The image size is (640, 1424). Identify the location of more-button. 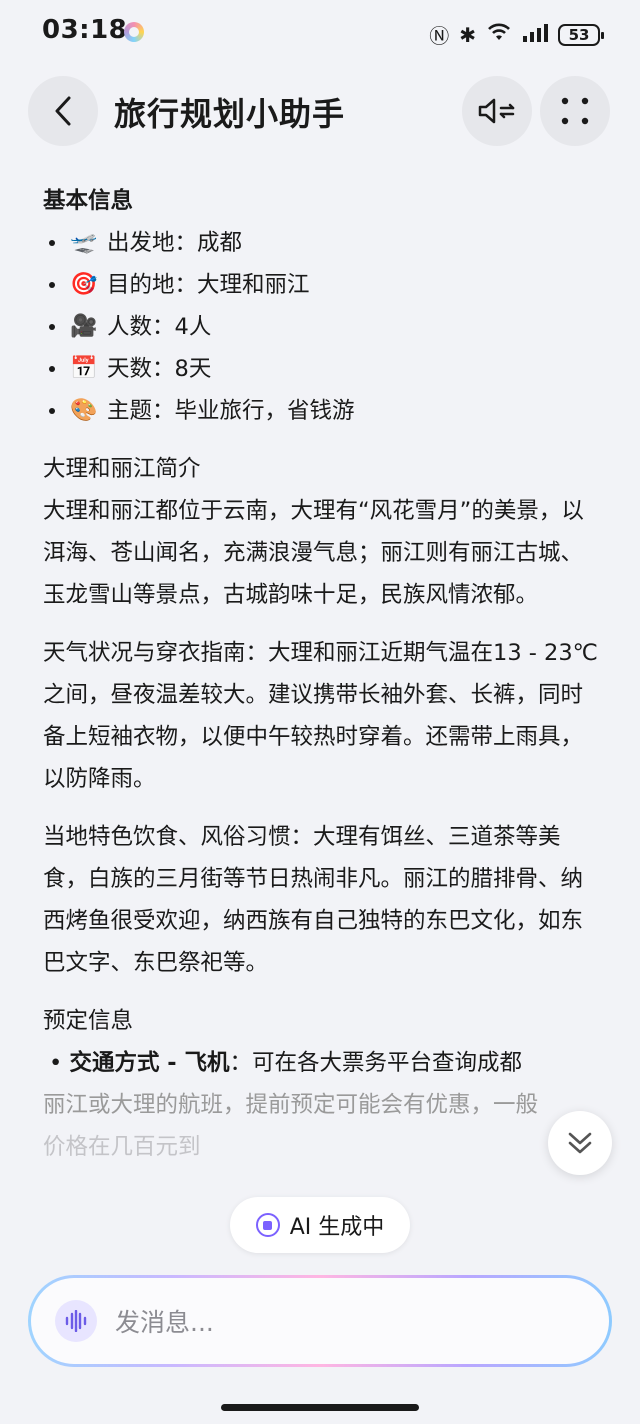
(575, 111).